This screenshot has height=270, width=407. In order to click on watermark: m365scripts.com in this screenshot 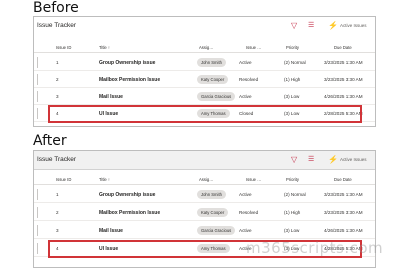, I will do `click(315, 248)`.